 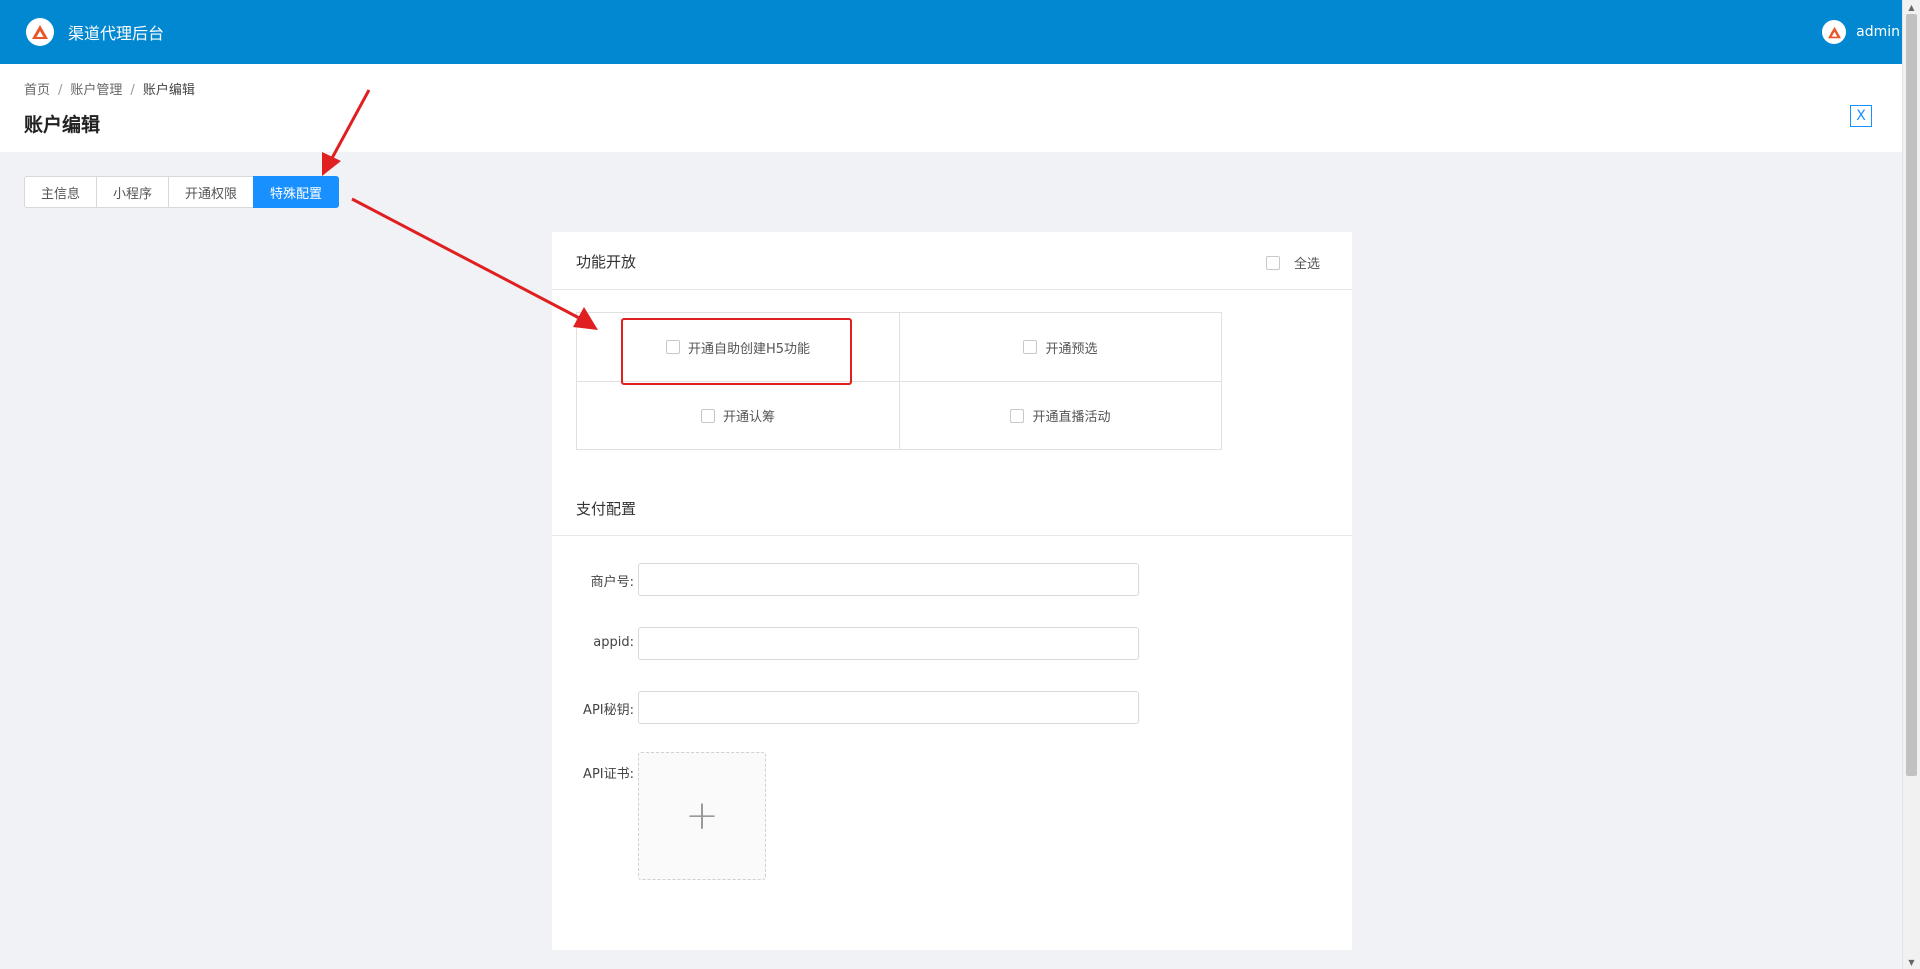 I want to click on breadcrumb-account-management: 账户管理, so click(x=96, y=90).